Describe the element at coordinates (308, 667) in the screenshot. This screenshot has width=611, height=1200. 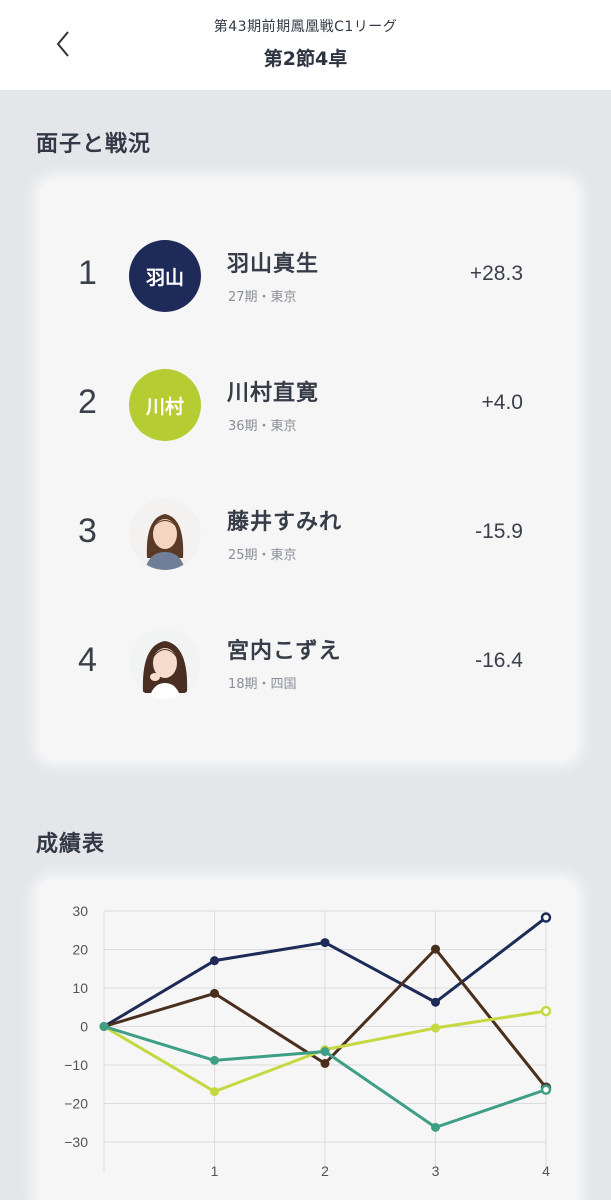
I see `player-row: 4 宮内こずえ 18期・四国 -16.4` at that location.